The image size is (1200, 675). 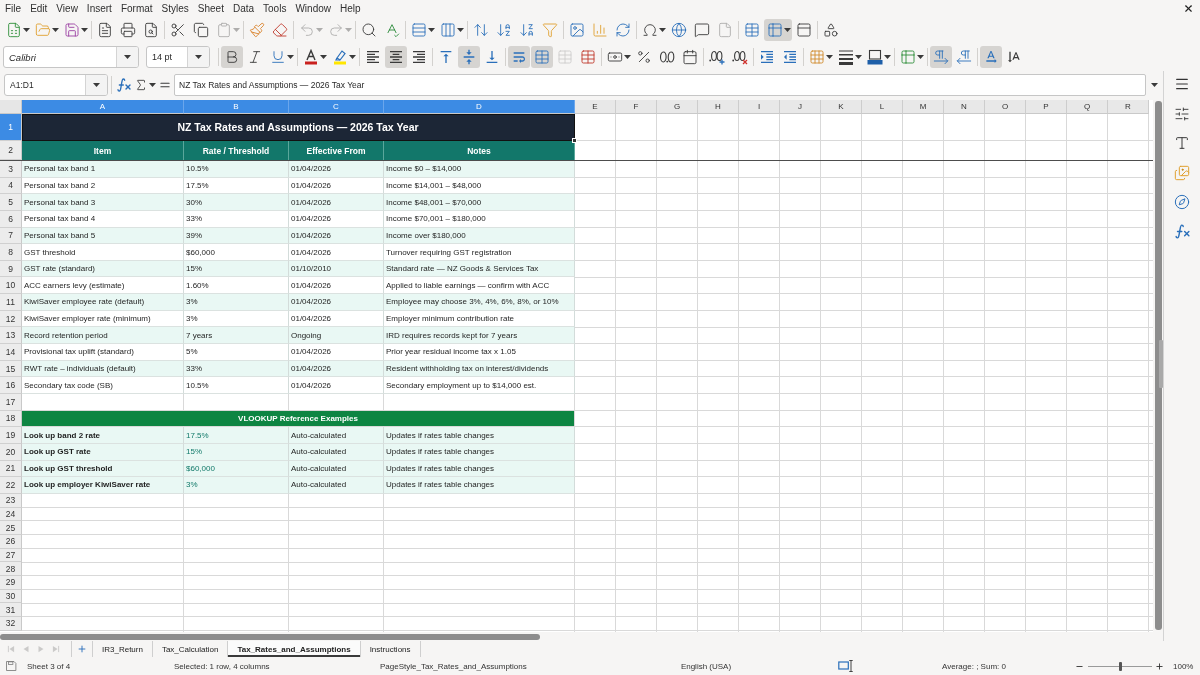 What do you see at coordinates (706, 666) in the screenshot?
I see `language: English (USA)` at bounding box center [706, 666].